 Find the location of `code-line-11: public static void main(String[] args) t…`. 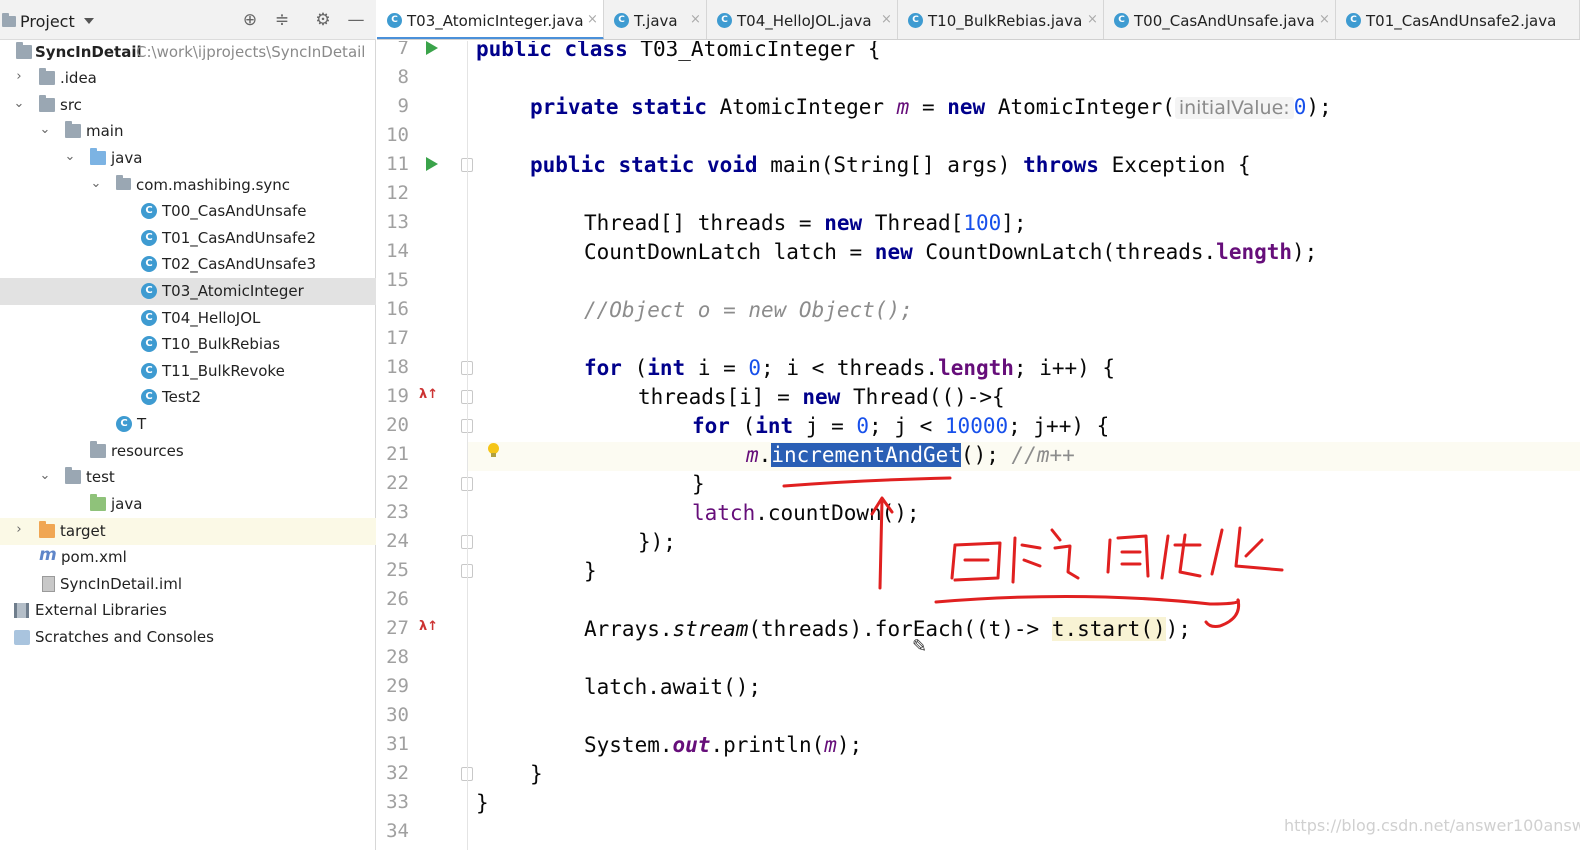

code-line-11: public static void main(String[] args) t… is located at coordinates (890, 165).